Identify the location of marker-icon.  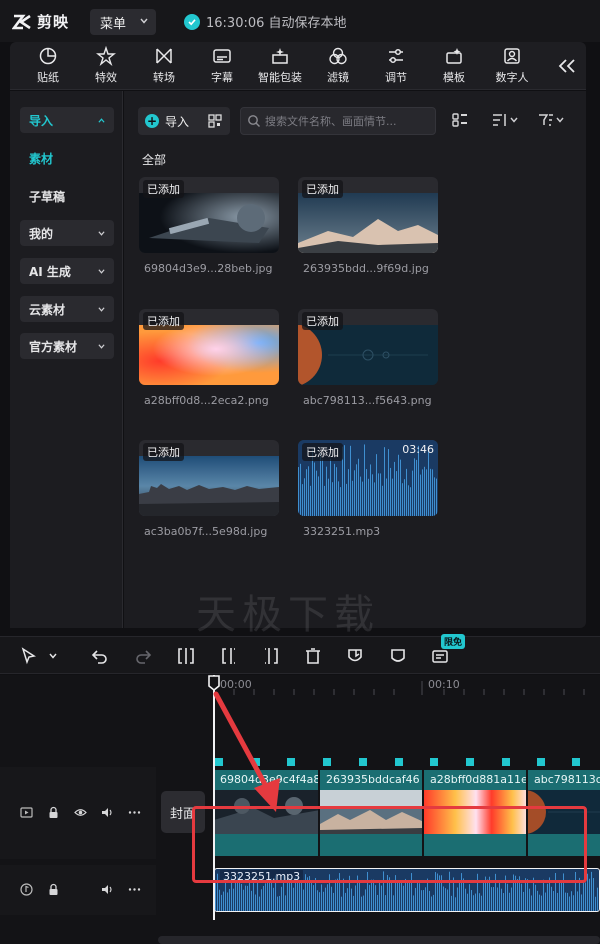
(398, 656).